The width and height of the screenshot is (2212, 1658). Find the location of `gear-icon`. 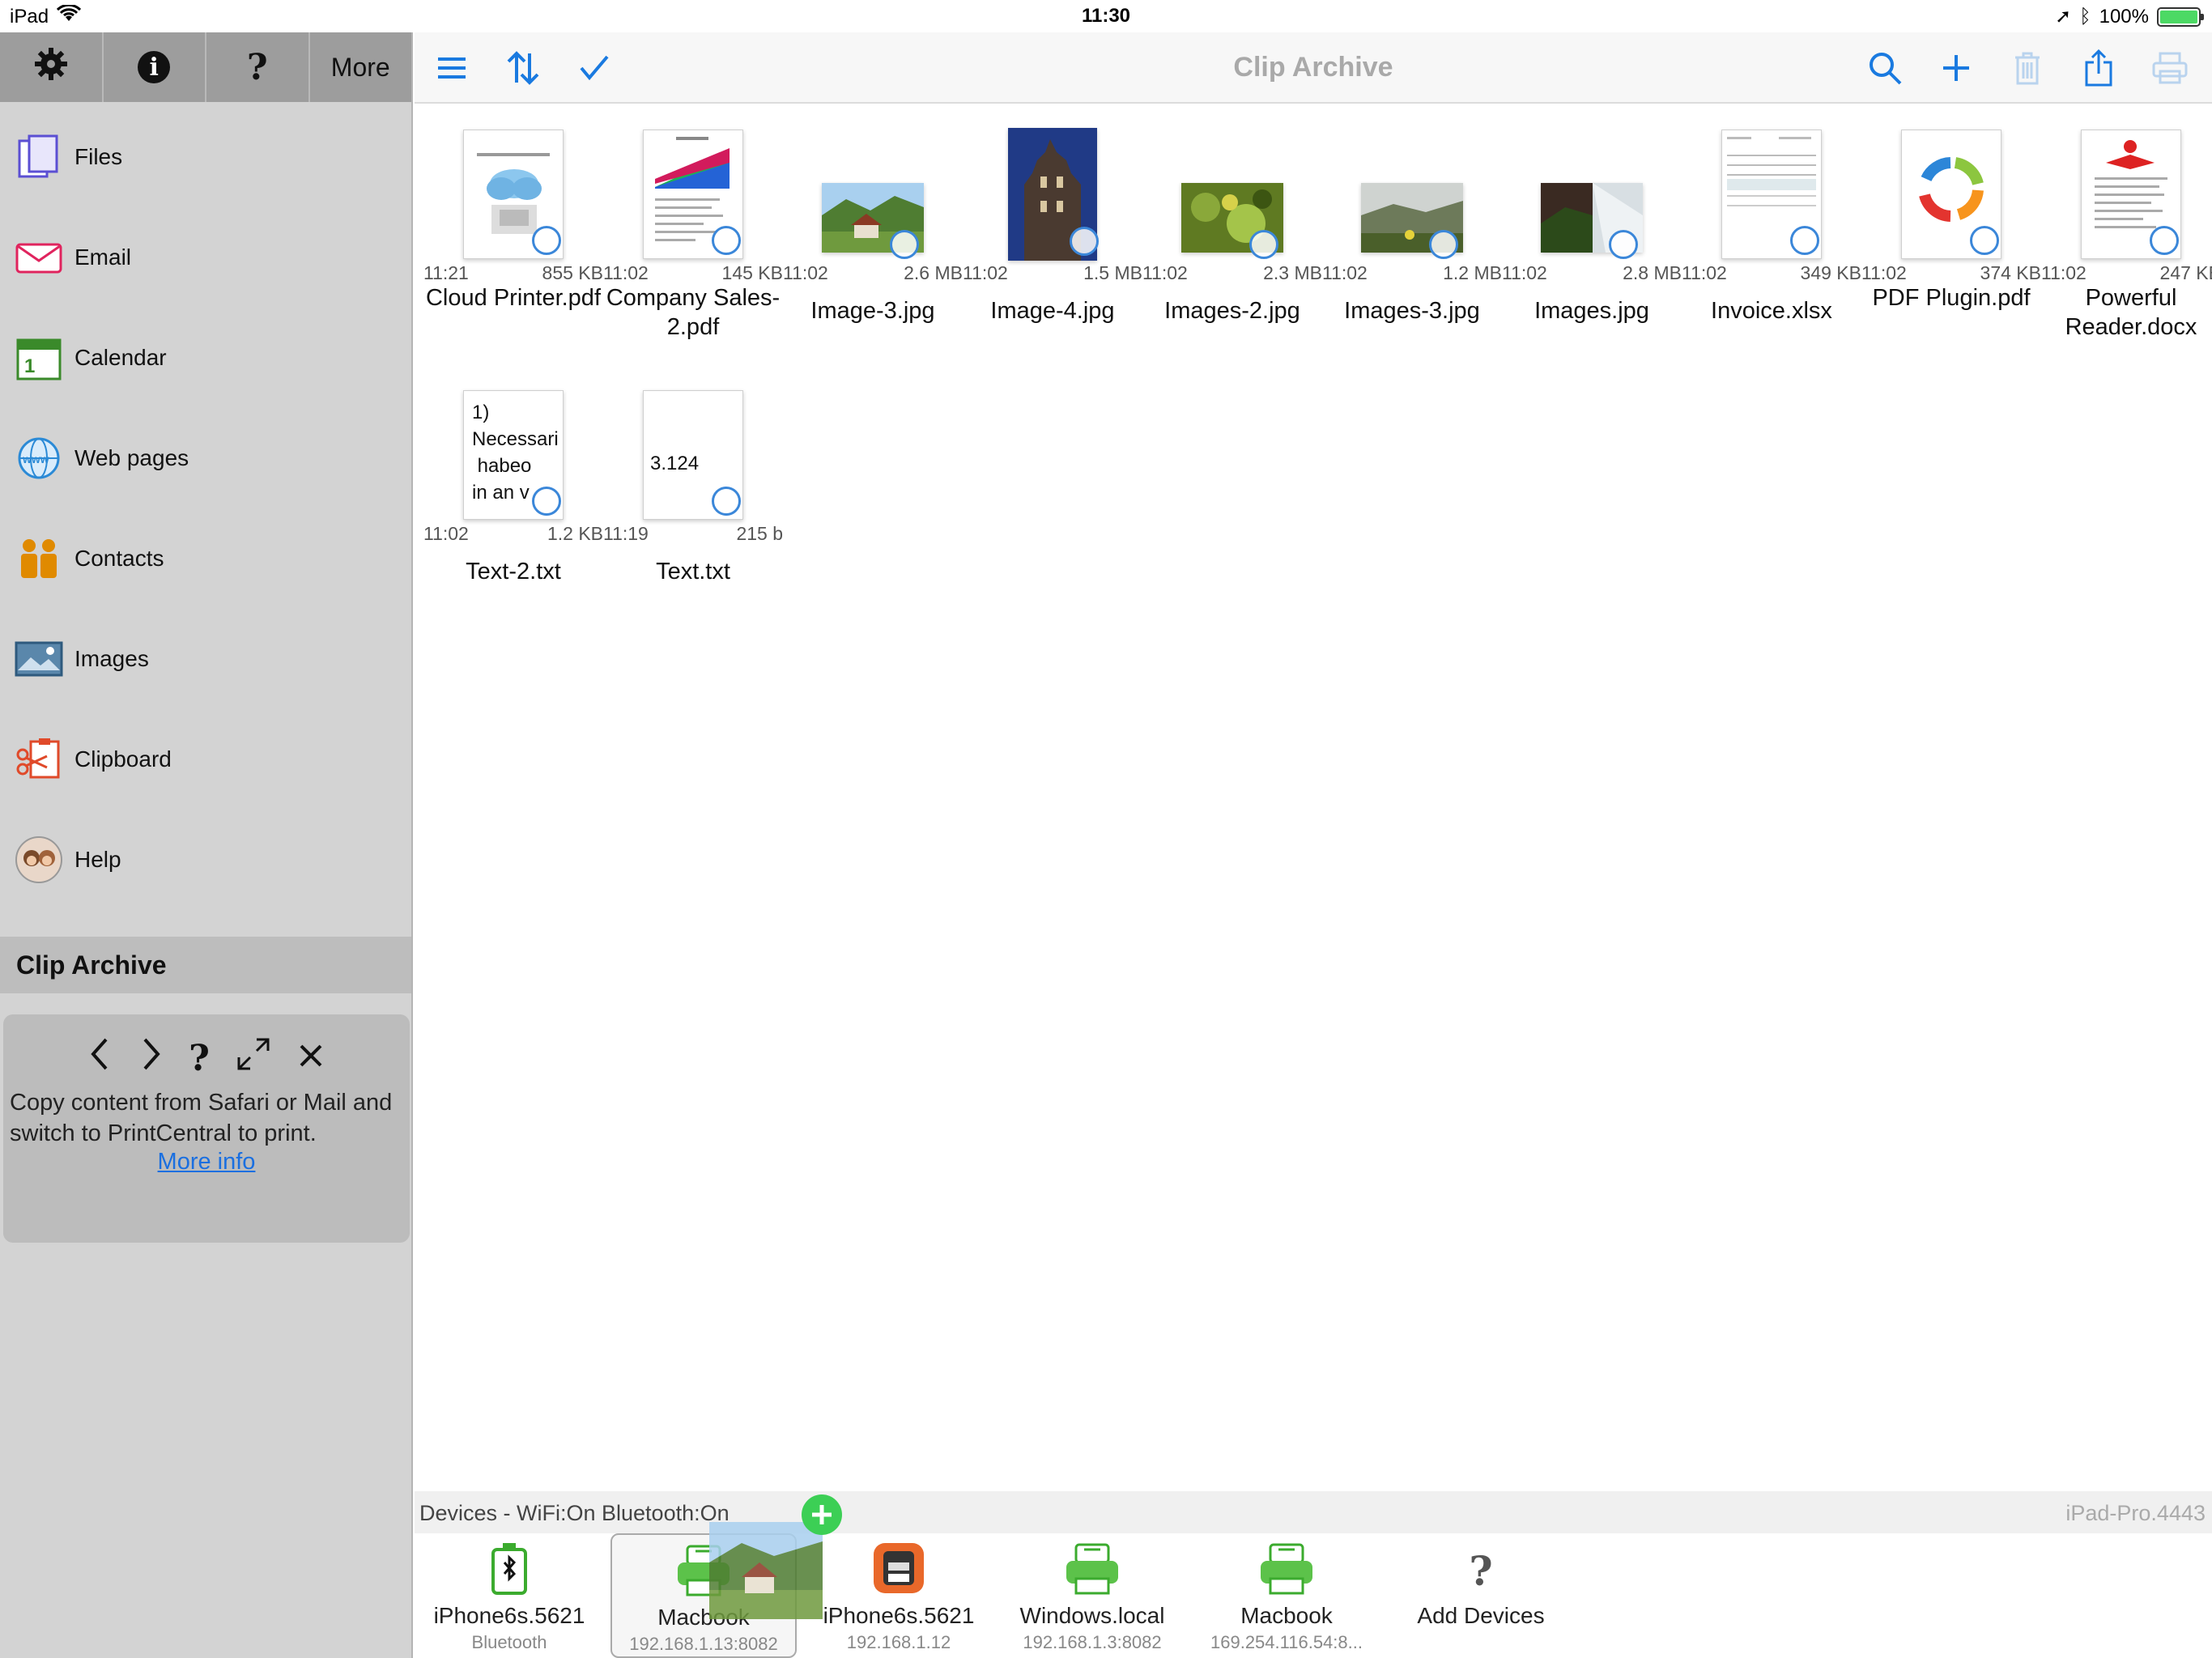

gear-icon is located at coordinates (51, 67).